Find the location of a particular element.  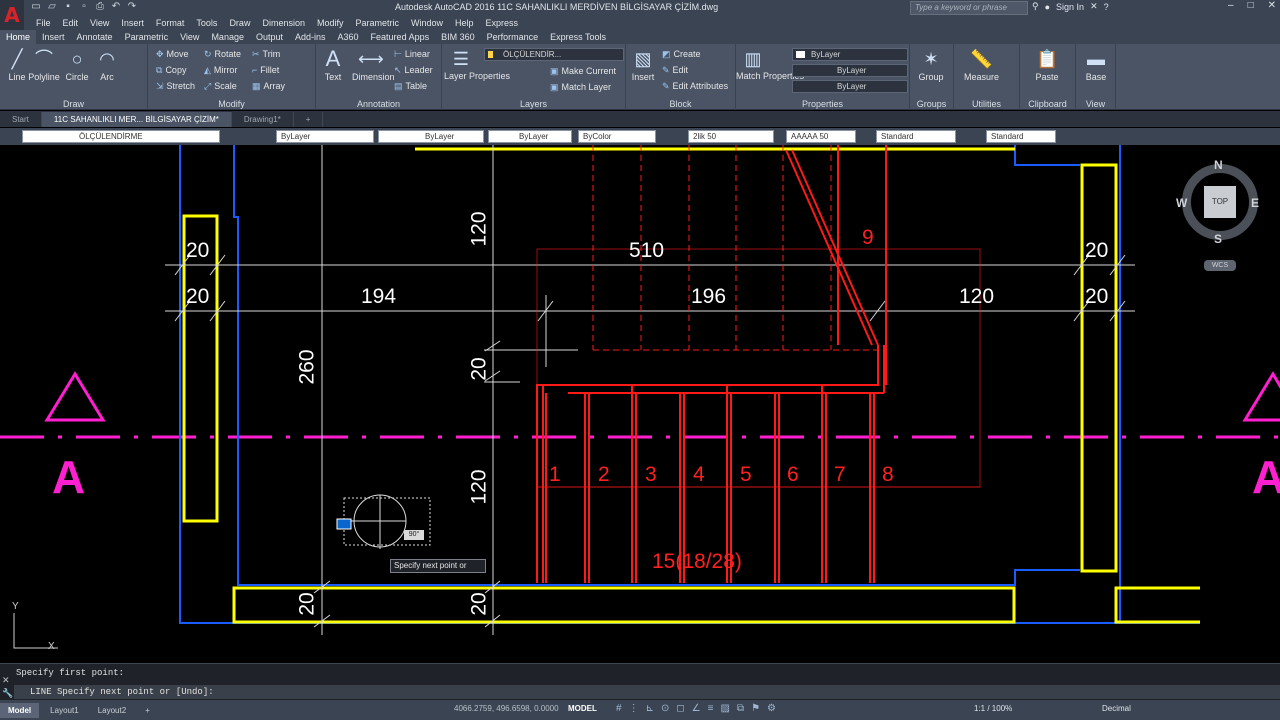

groups-panel-title: Groups is located at coordinates (931, 104).